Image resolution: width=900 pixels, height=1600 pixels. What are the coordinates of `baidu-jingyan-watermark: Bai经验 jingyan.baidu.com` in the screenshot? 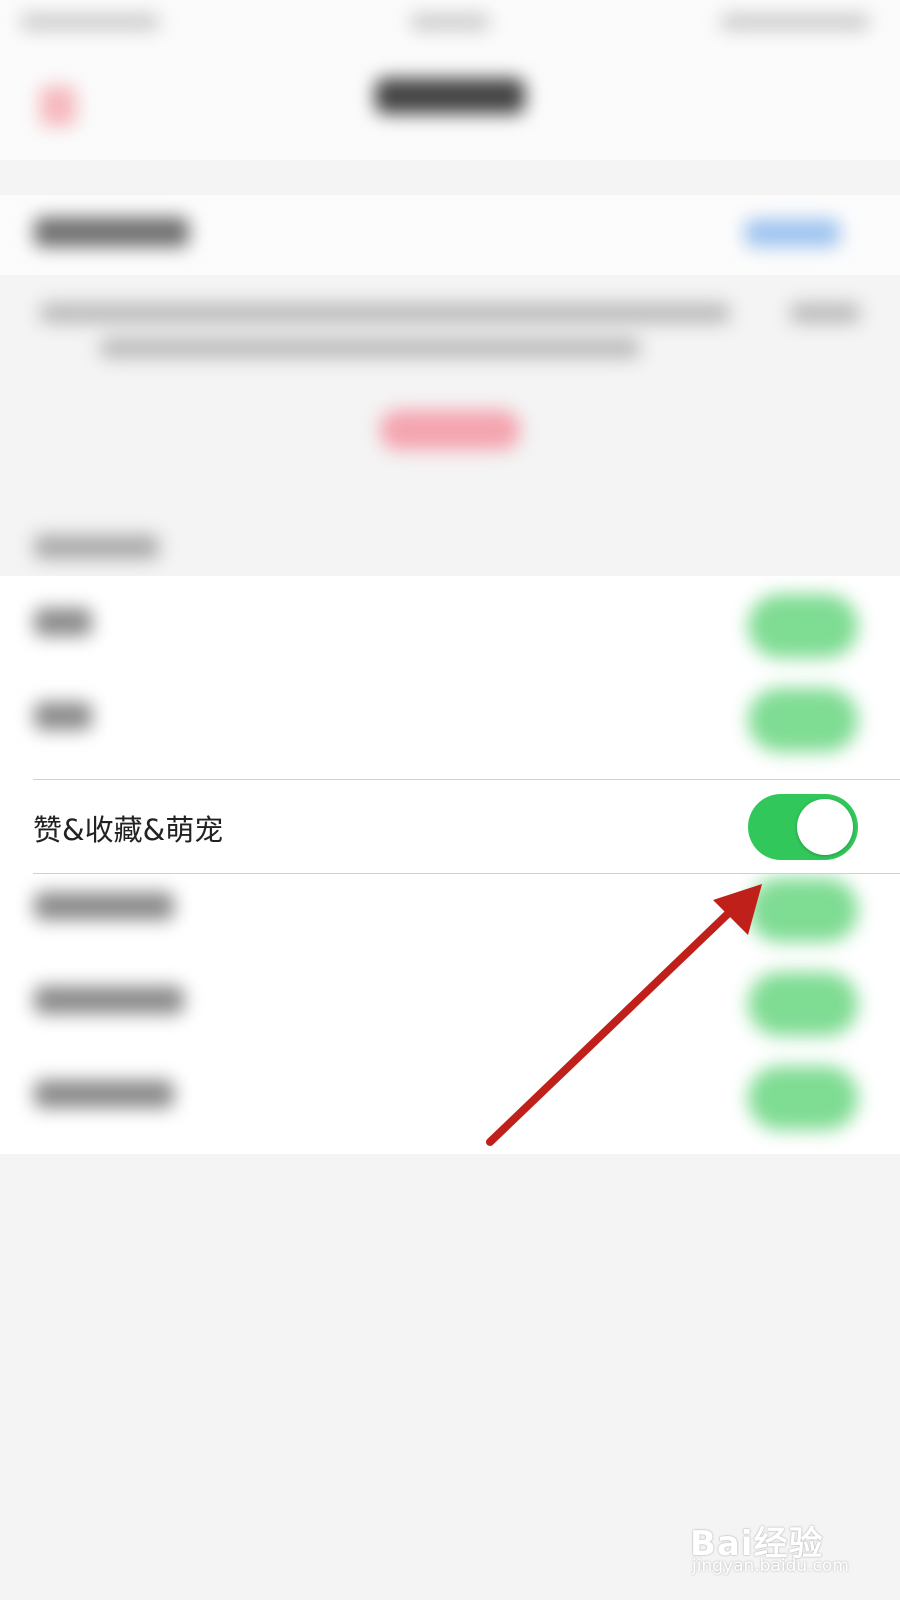 It's located at (778, 1542).